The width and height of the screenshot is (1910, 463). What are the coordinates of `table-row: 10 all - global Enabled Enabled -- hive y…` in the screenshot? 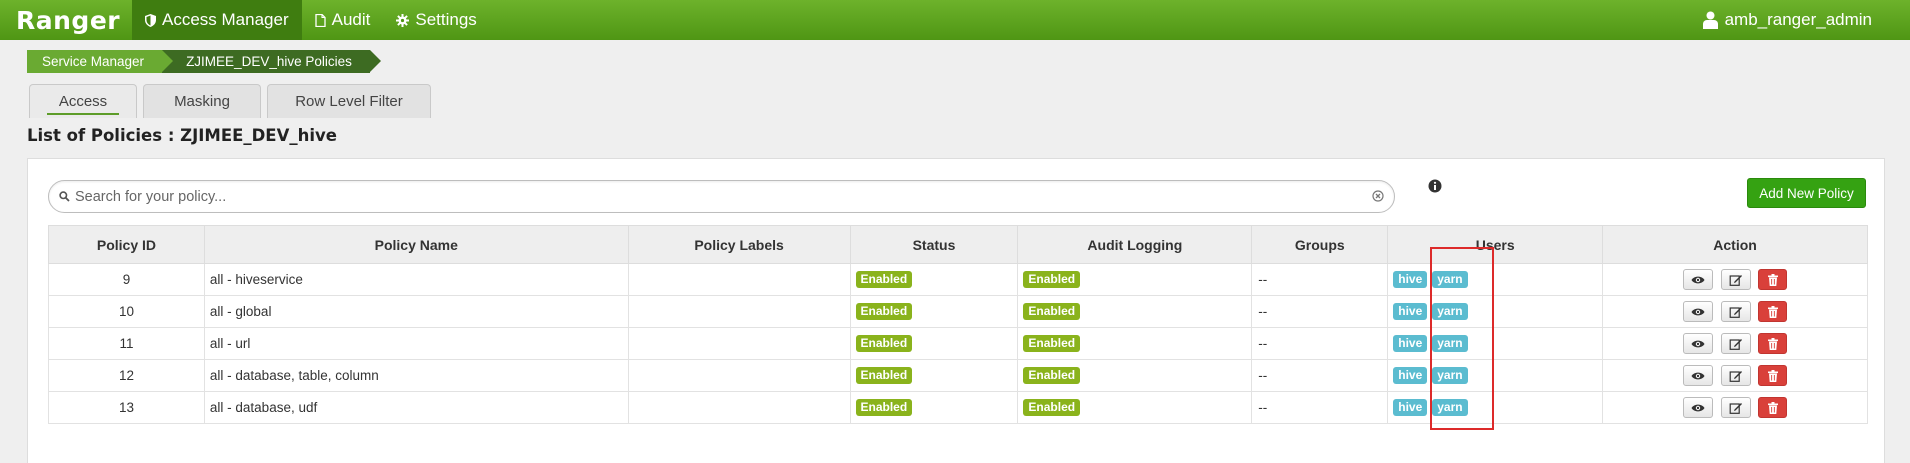 It's located at (958, 311).